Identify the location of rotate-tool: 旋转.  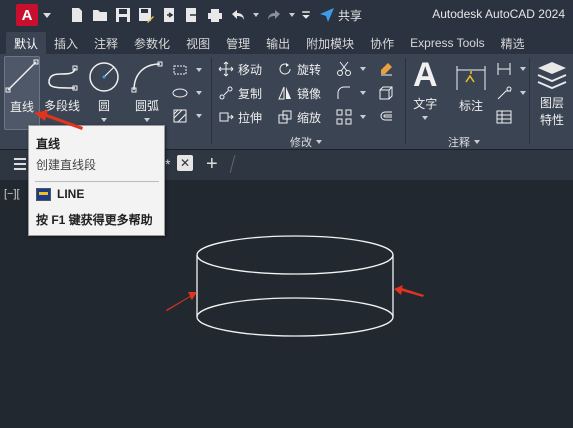
(299, 69).